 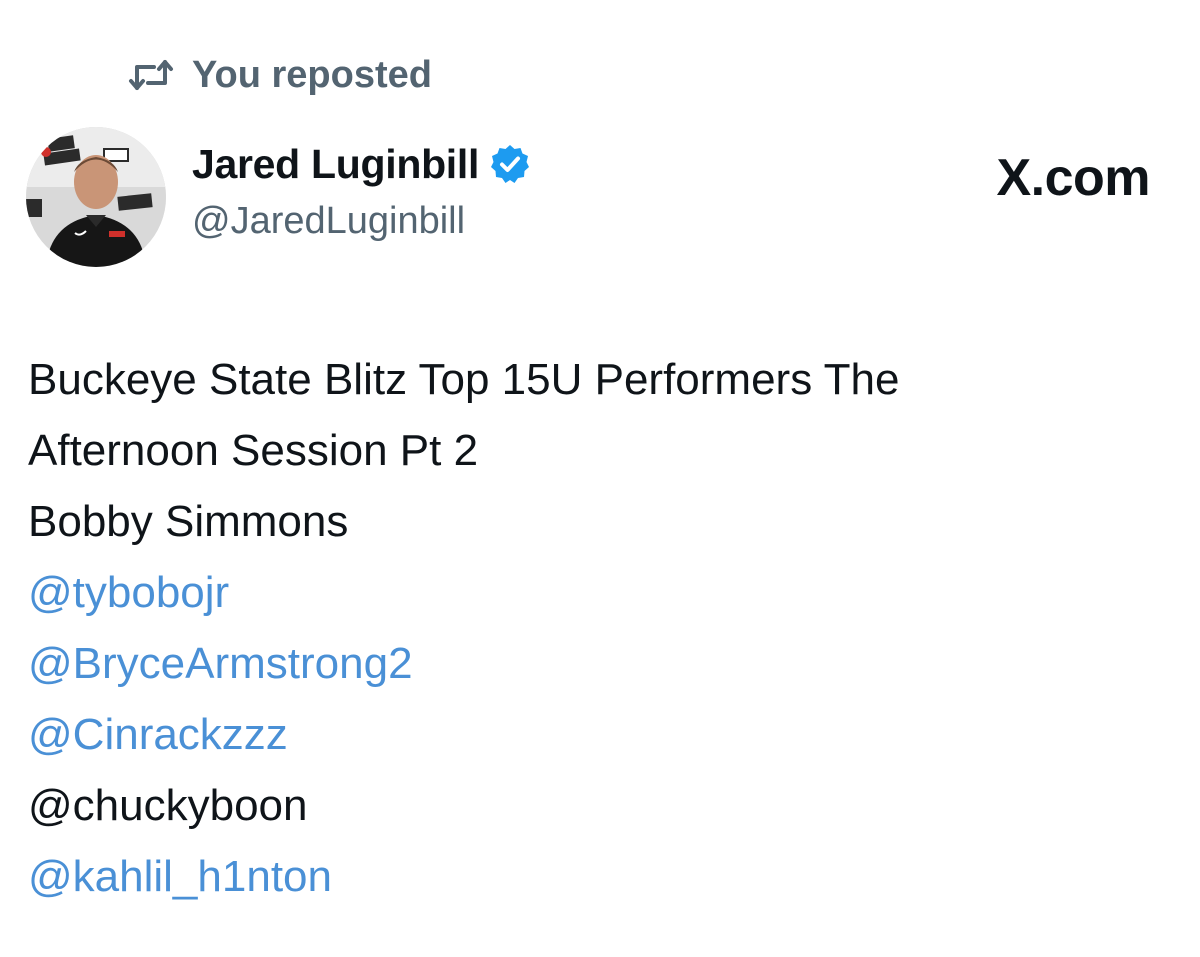 I want to click on avatar-photo, so click(x=96, y=197).